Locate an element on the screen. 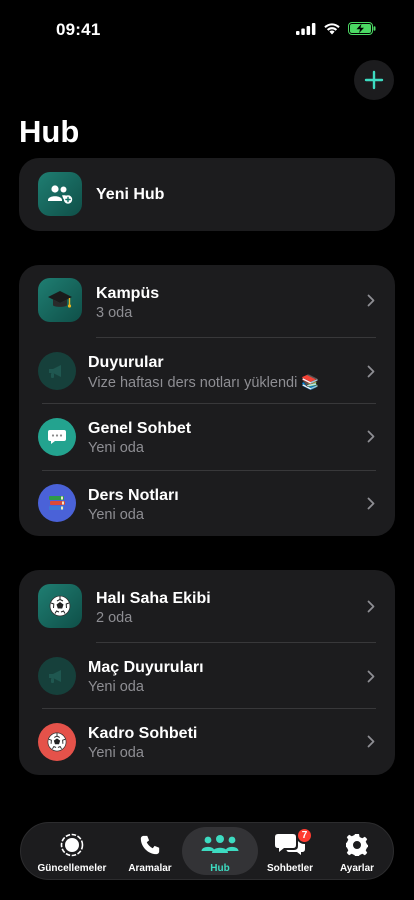 The image size is (414, 900). people-add-icon is located at coordinates (60, 194).